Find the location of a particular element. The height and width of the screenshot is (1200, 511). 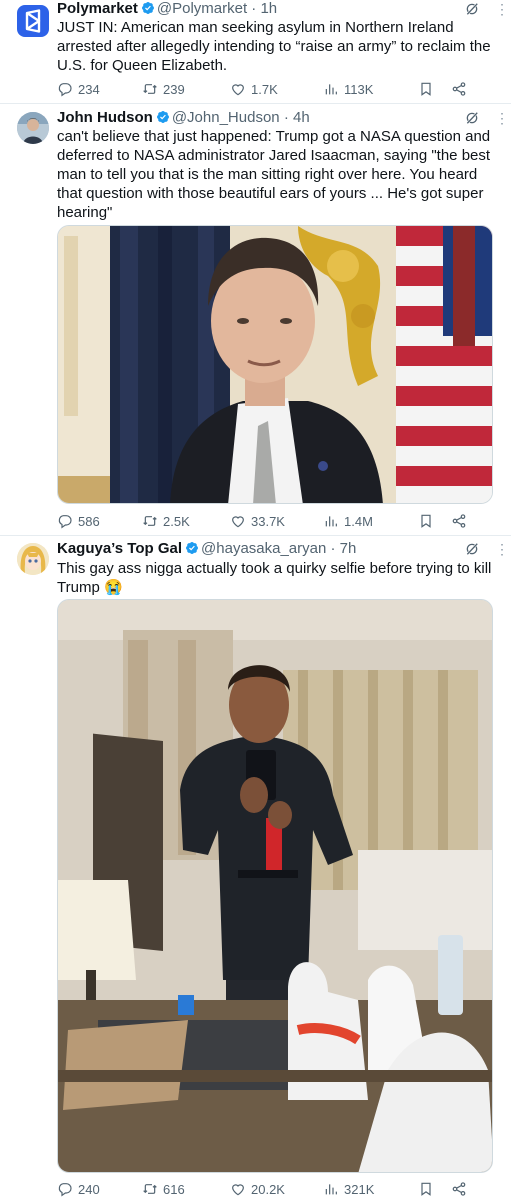

tweet-actions: 234 239 1.7K 113K is located at coordinates (273, 89).